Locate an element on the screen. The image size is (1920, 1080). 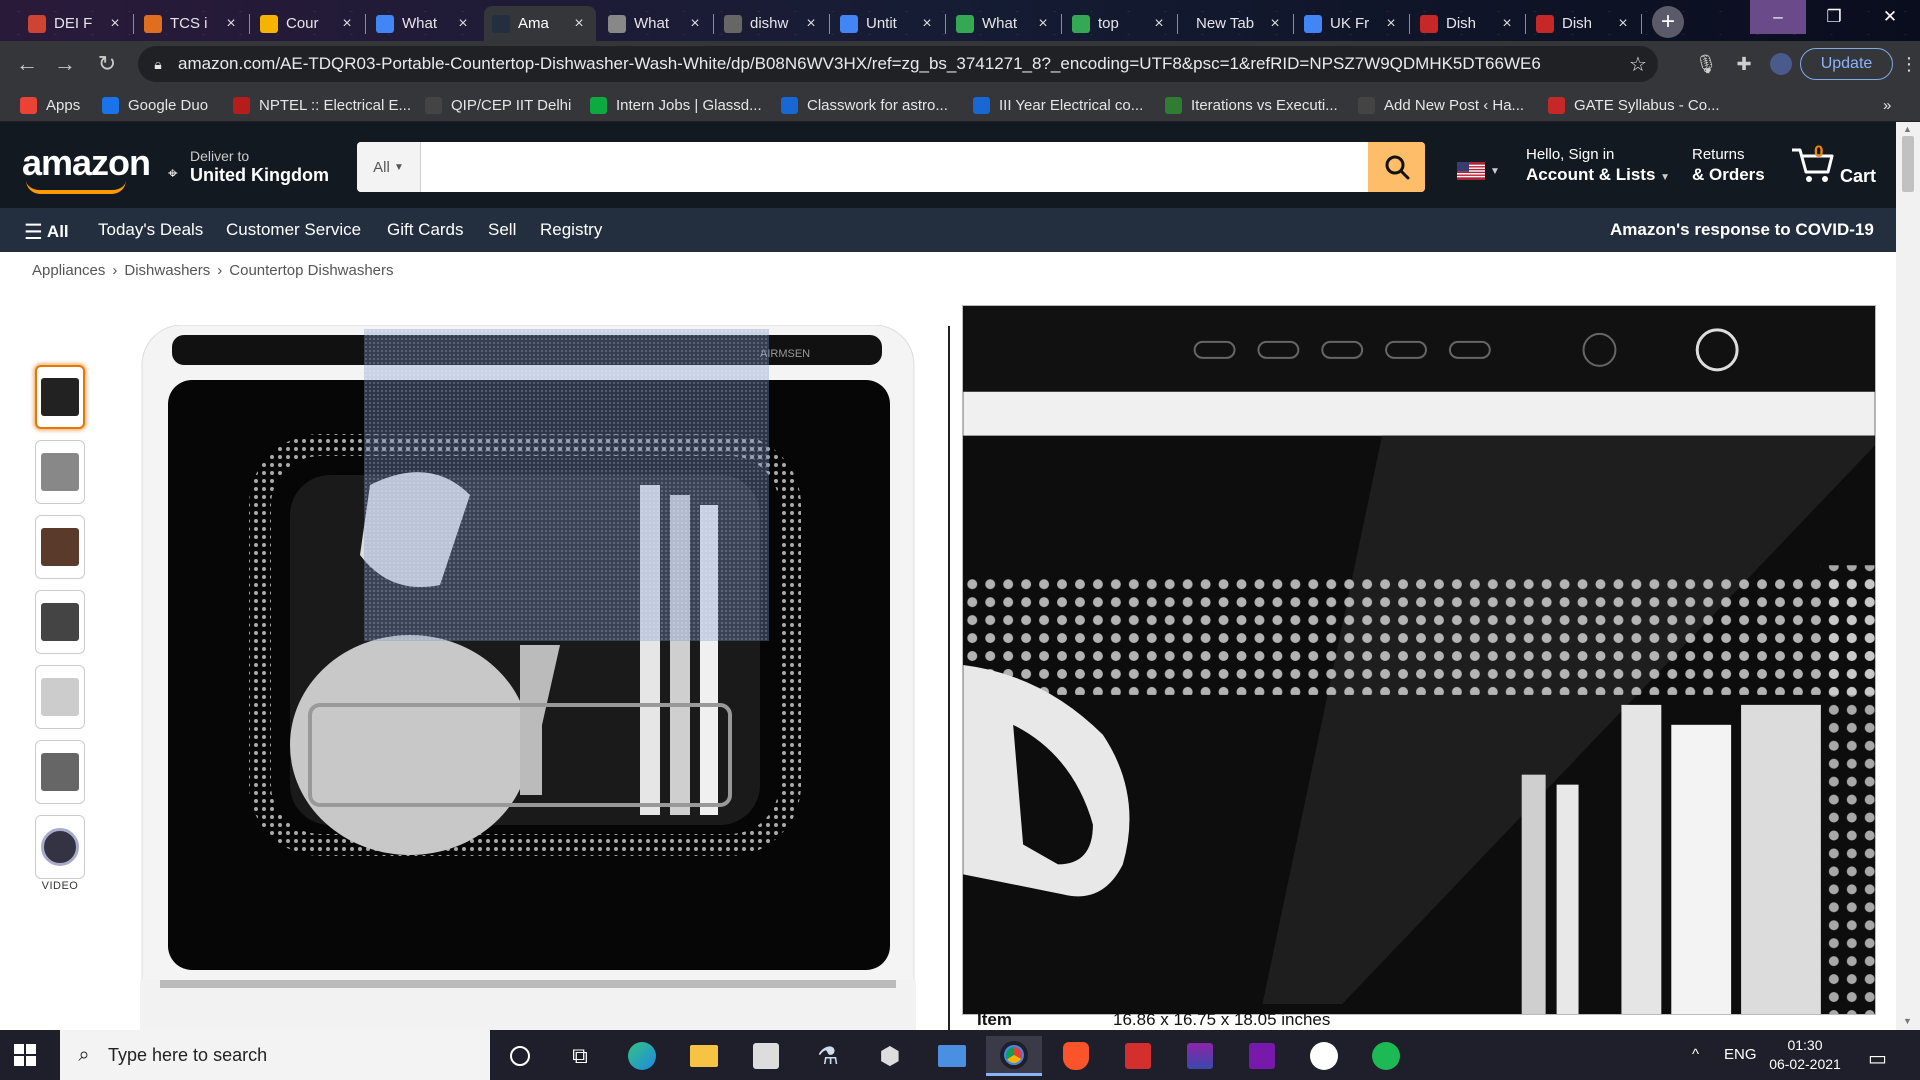
maximize-button: ❐ is located at coordinates (1834, 17).